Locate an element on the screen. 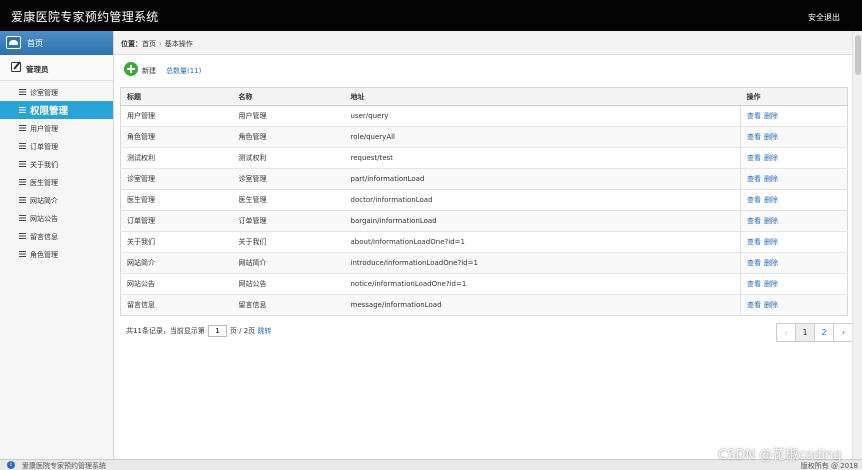  cell-title: 角色管理 is located at coordinates (176, 137).